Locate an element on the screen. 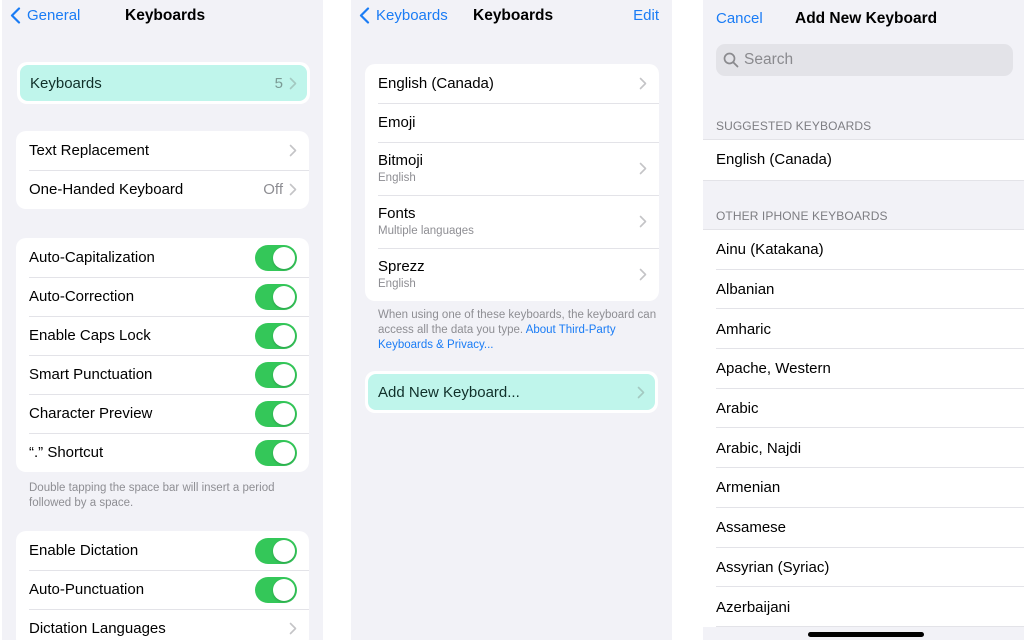 The image size is (1024, 640). nav-bar: Cancel Add New Keyboard is located at coordinates (863, 17).